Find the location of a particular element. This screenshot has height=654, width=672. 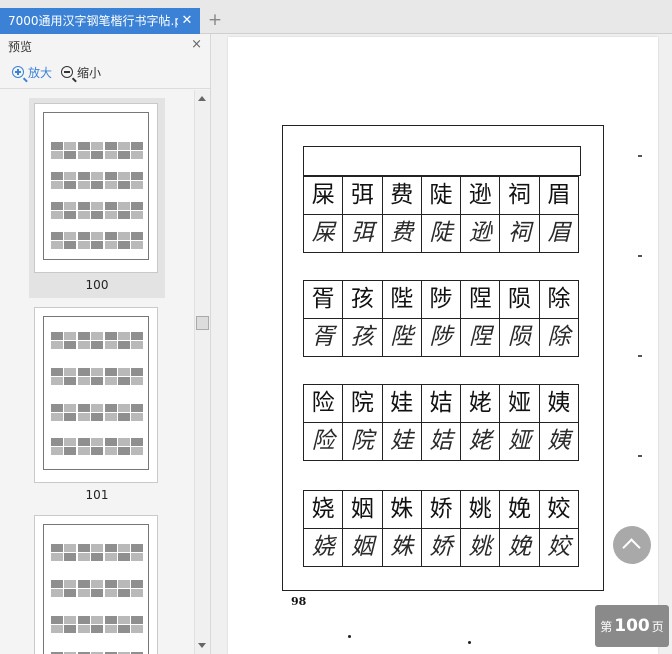

tracing-character-row: 娆姻姝娇姚娩姣 is located at coordinates (441, 547).